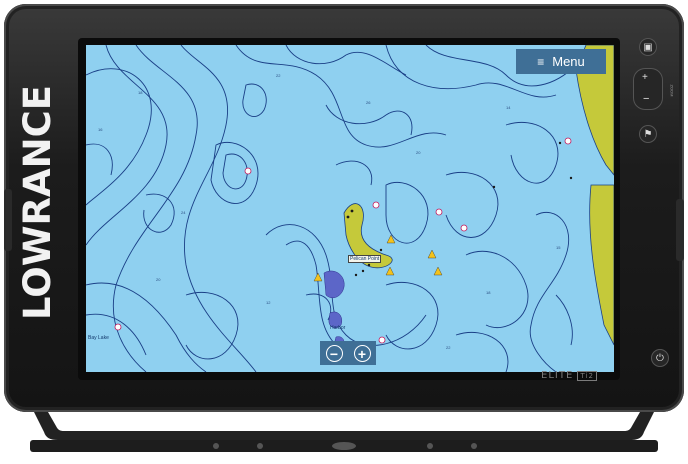  I want to click on zoom-in-icon: +, so click(362, 353).